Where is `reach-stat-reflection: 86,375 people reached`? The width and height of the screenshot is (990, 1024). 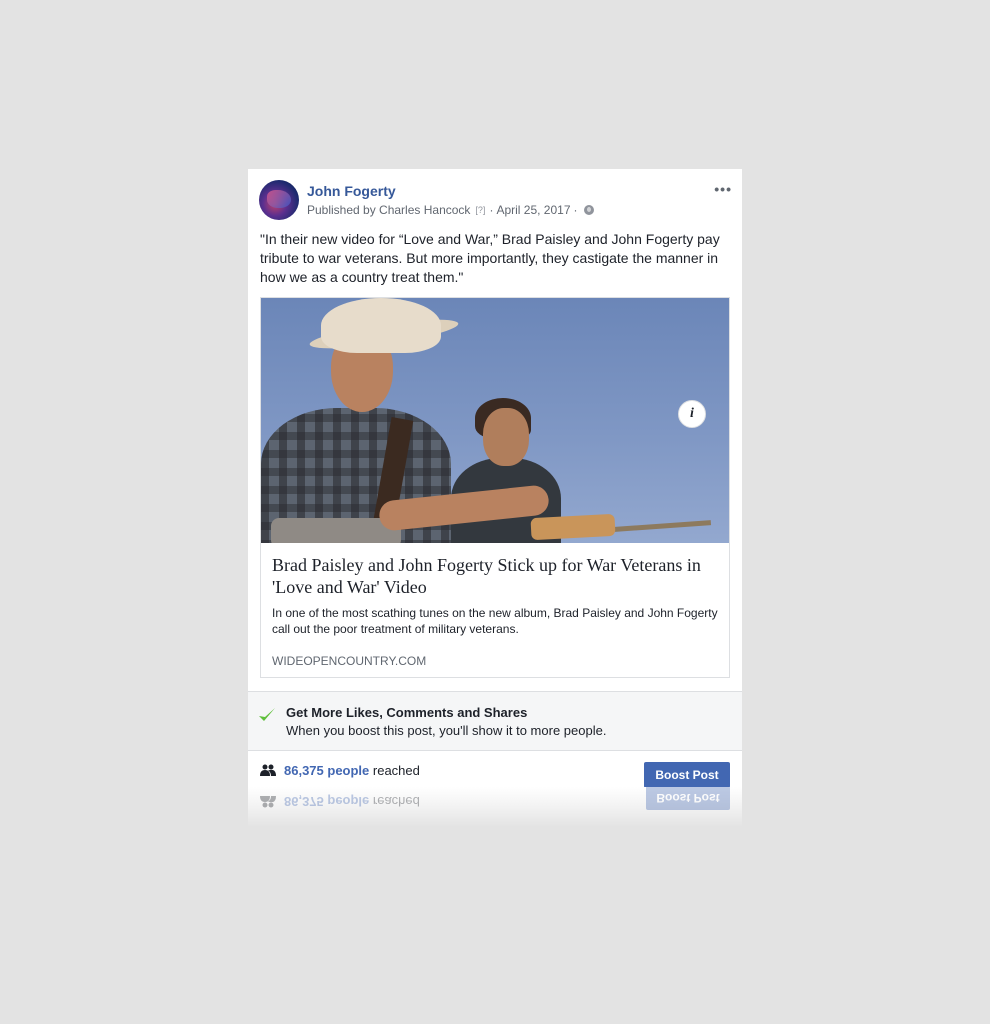
reach-stat-reflection: 86,375 people reached is located at coordinates (352, 801).